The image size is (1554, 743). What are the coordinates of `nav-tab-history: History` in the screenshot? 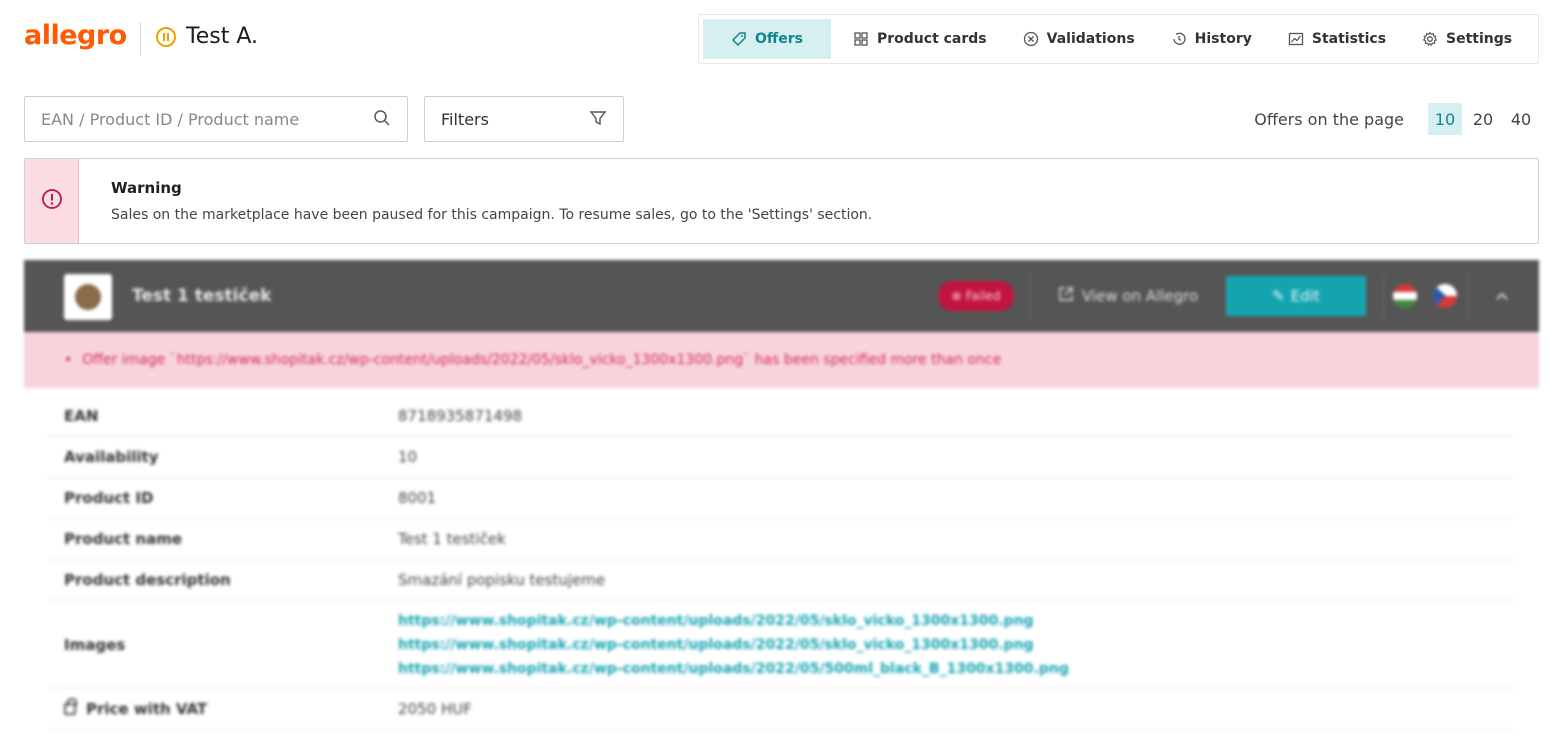 It's located at (1211, 39).